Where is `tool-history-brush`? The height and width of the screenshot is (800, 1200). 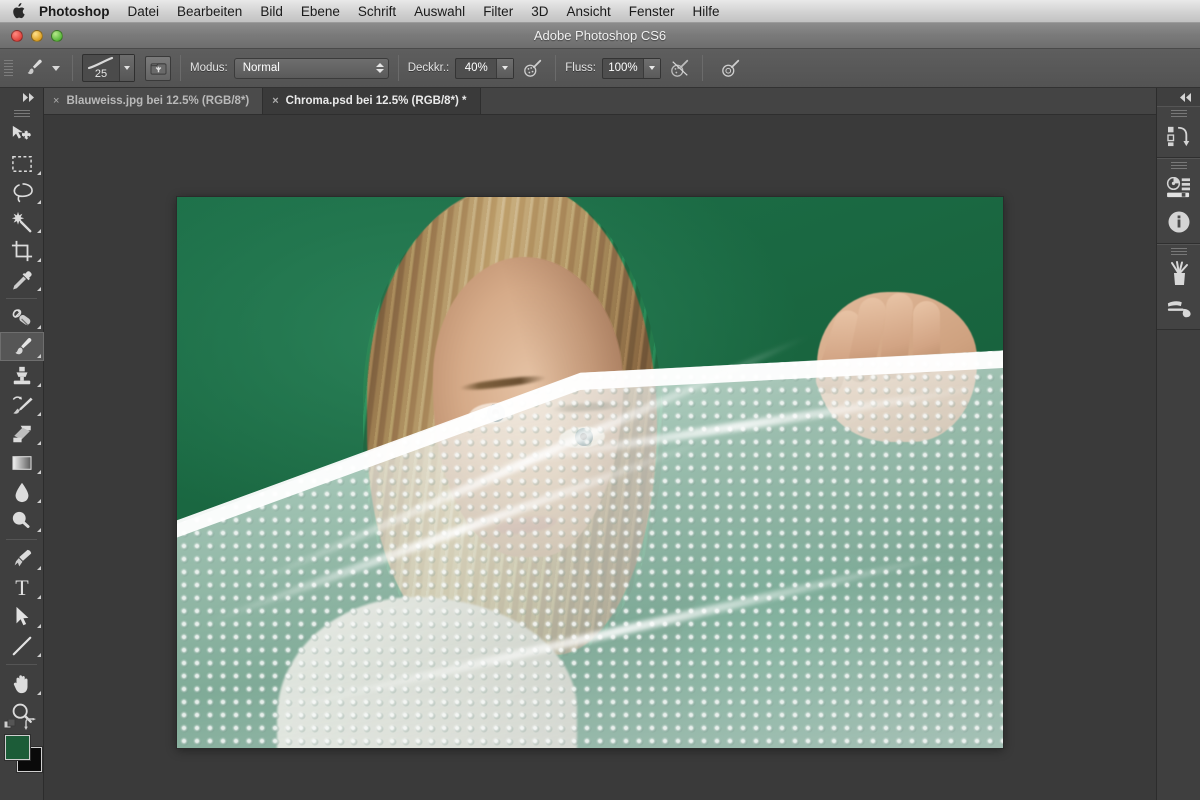 tool-history-brush is located at coordinates (22, 404).